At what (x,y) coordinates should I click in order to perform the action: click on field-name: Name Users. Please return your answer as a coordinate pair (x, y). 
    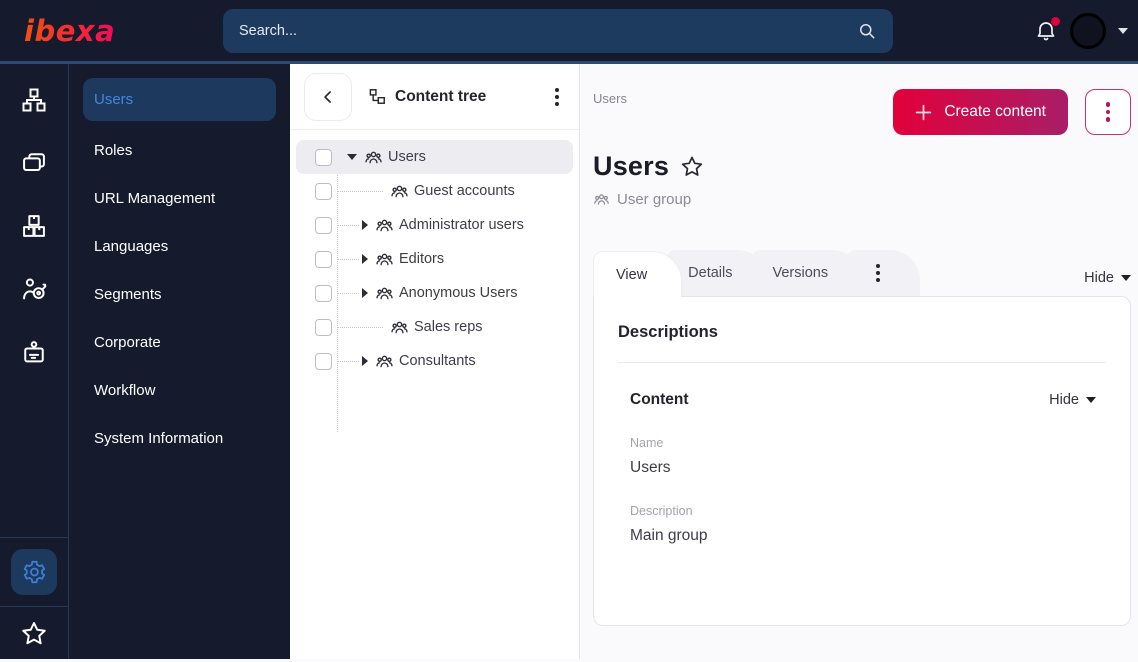
    Looking at the image, I should click on (862, 456).